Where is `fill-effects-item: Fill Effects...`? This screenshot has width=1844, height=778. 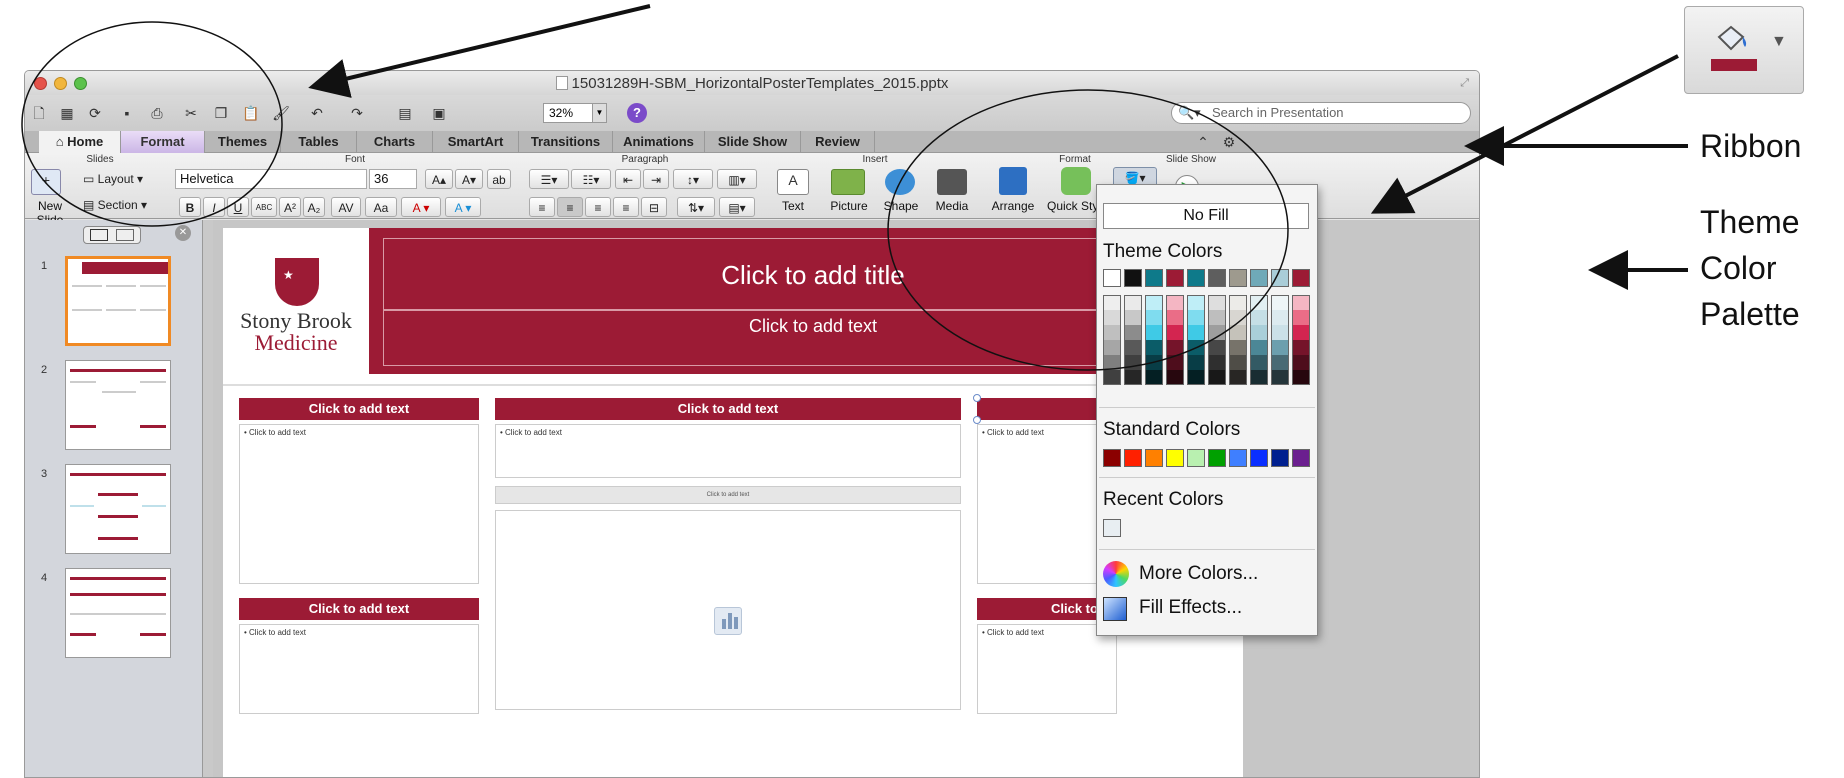
fill-effects-item: Fill Effects... is located at coordinates (1190, 608).